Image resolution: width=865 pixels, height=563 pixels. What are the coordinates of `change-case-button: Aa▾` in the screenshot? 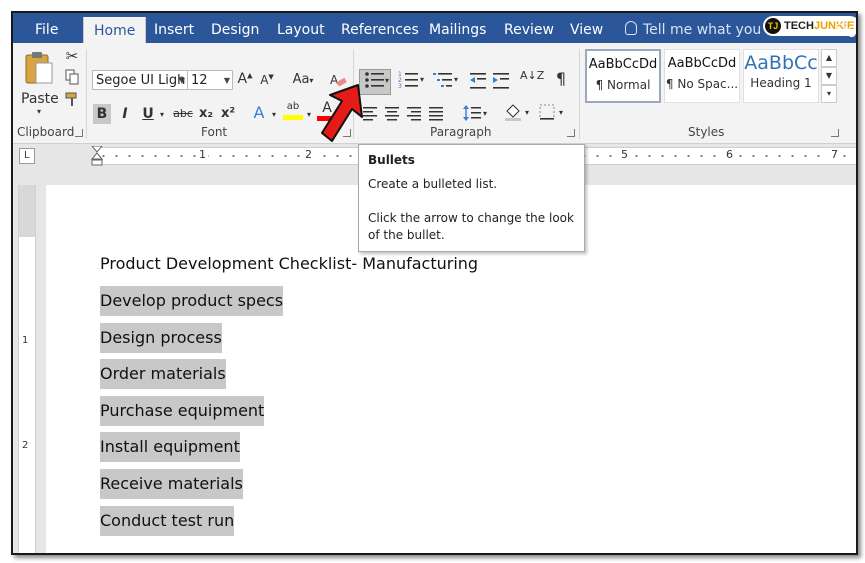 It's located at (303, 79).